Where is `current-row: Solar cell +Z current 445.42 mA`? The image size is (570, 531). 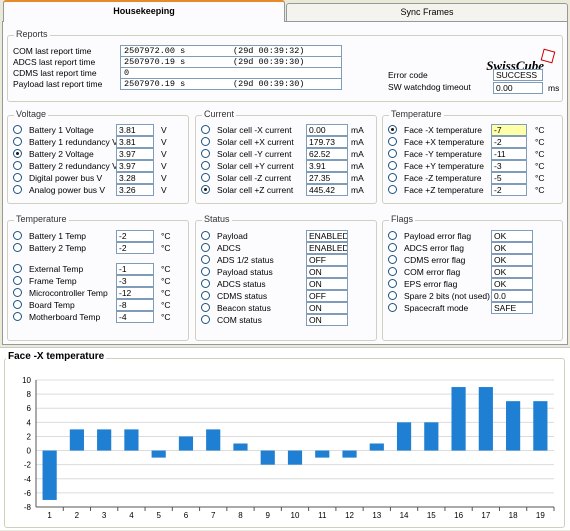
current-row: Solar cell +Z current 445.42 mA is located at coordinates (286, 190).